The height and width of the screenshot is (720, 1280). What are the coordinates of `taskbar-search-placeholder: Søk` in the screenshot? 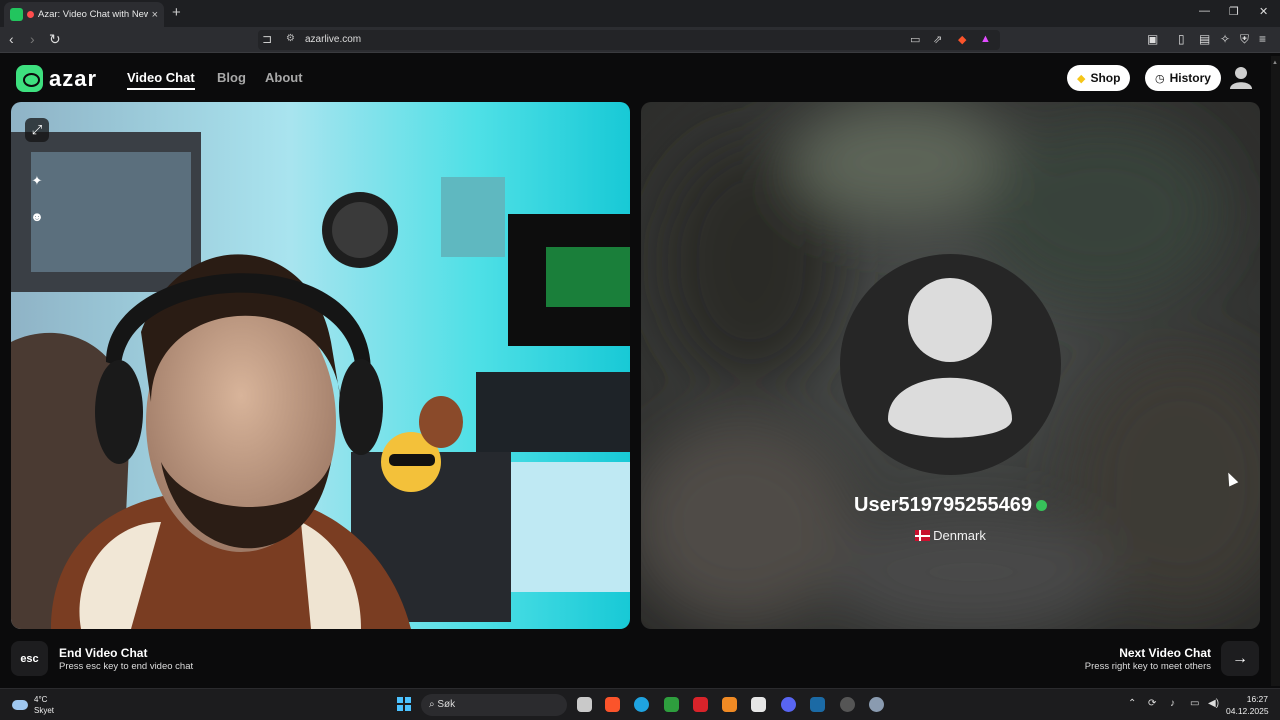 It's located at (446, 704).